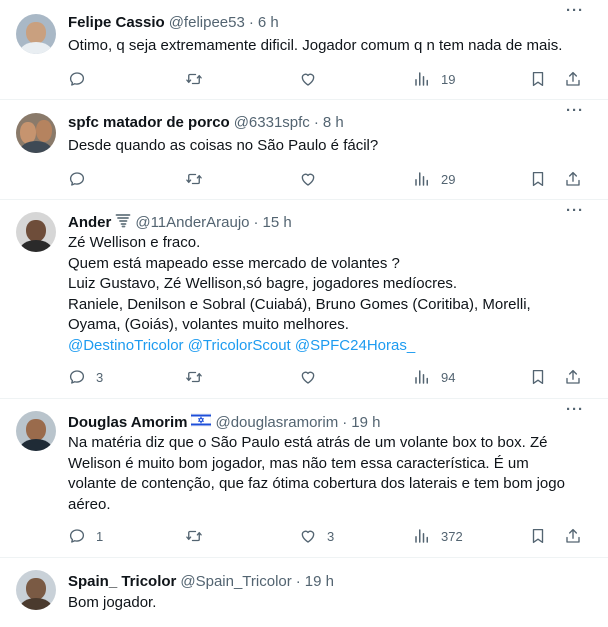 The width and height of the screenshot is (608, 627). I want to click on user-handle: @Spain_Tricolor, so click(235, 581).